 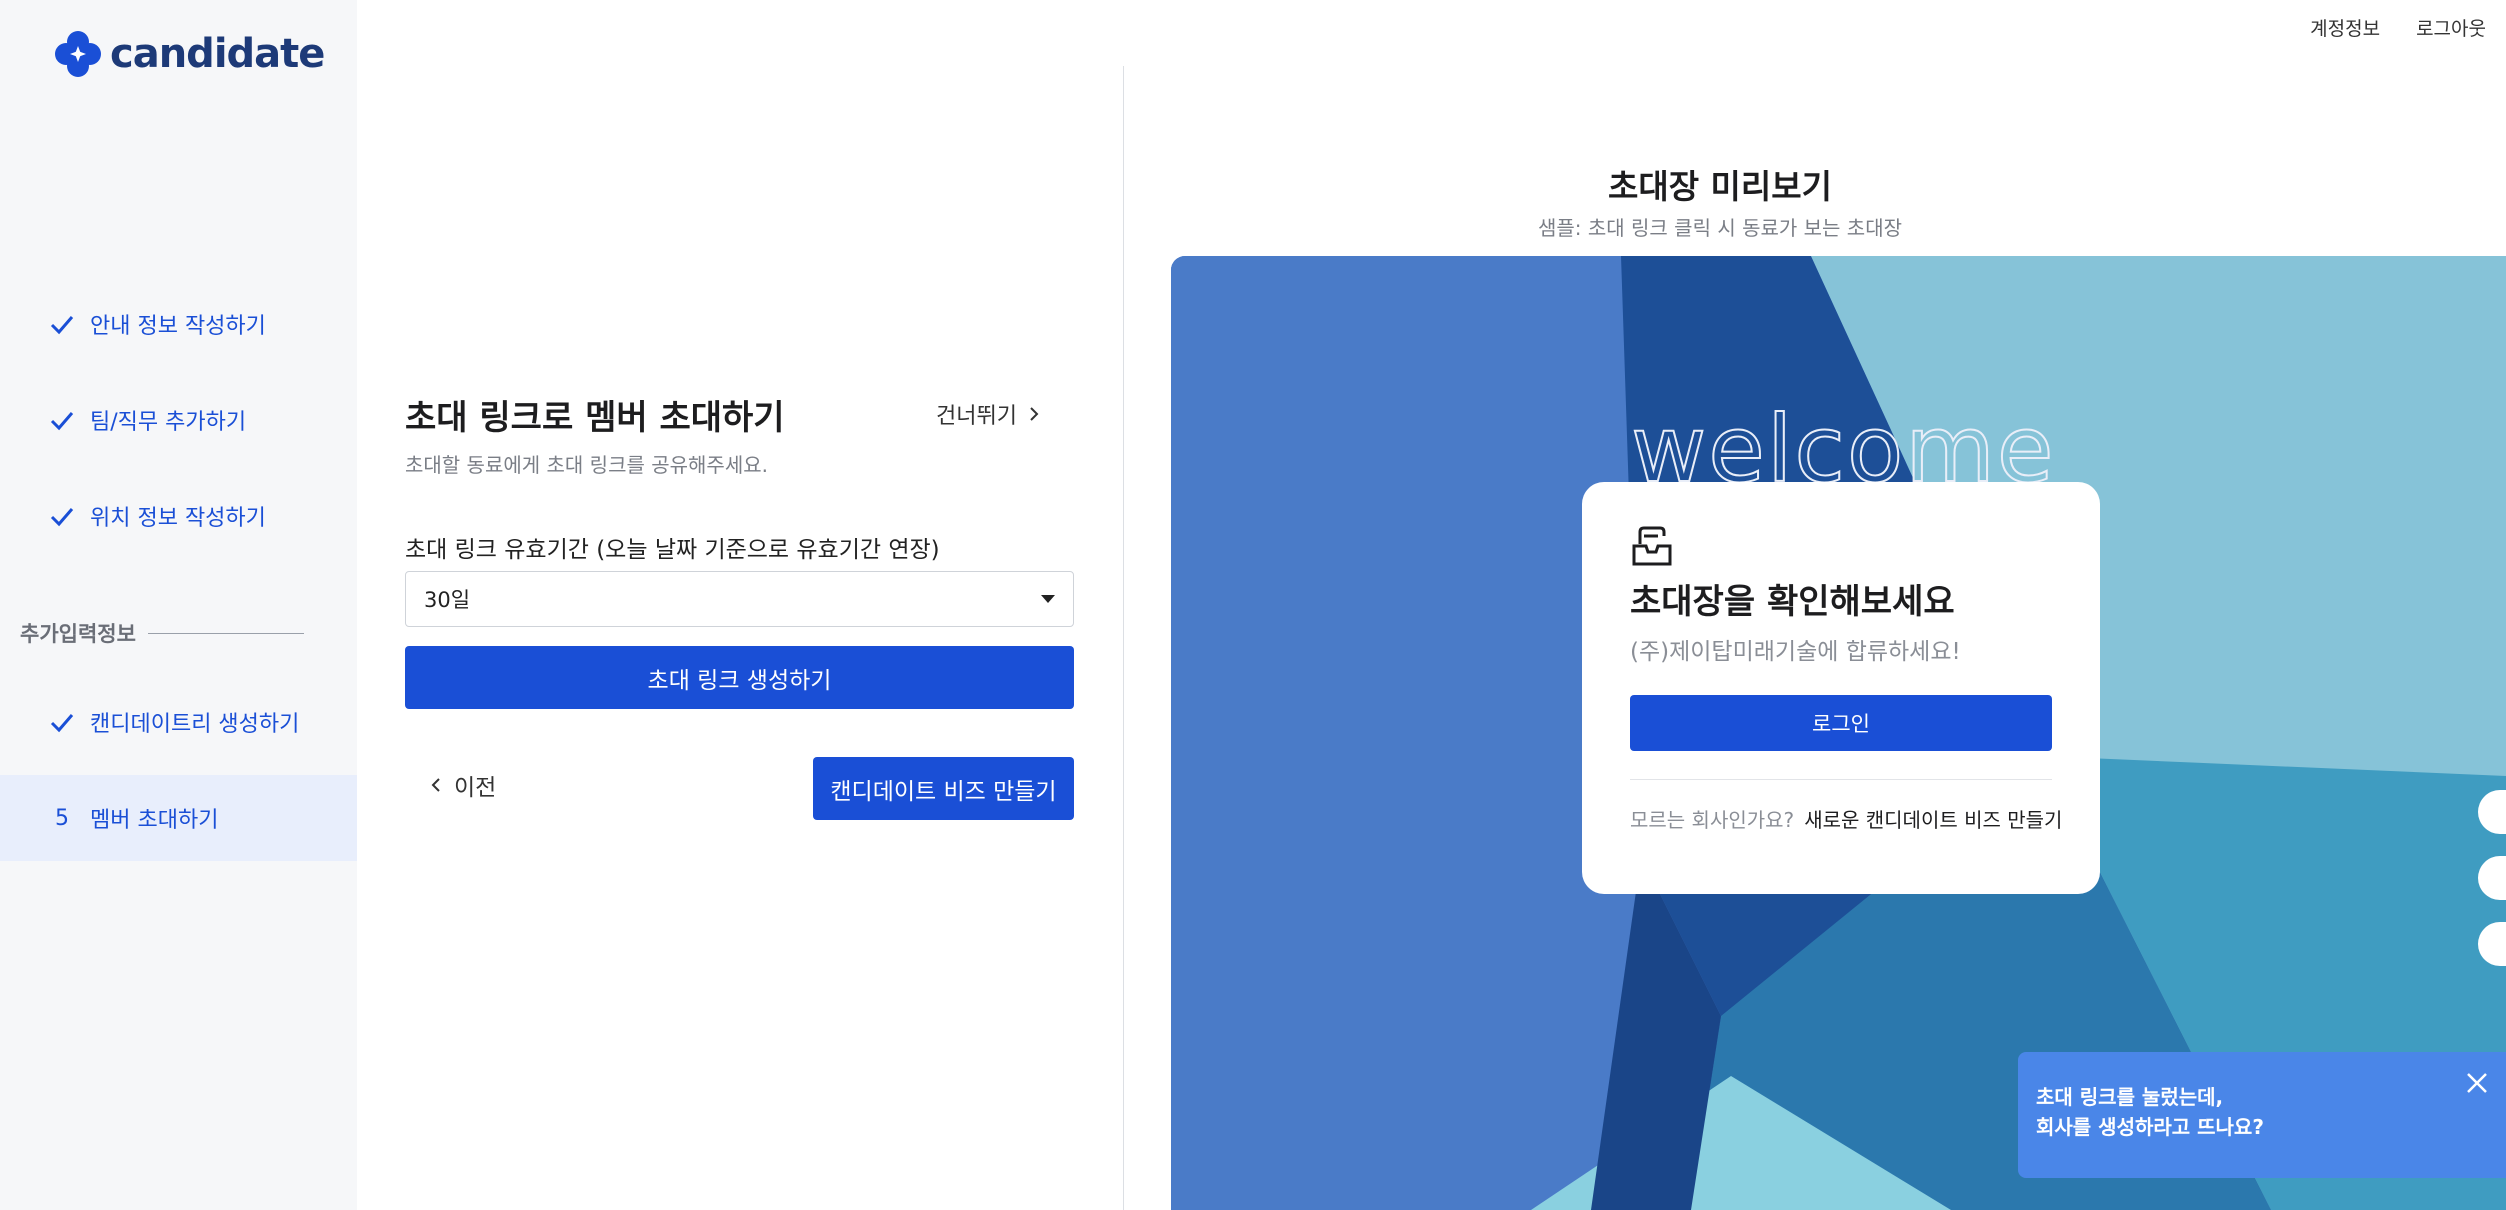 I want to click on skip-button: 건너뛰기, so click(x=988, y=414).